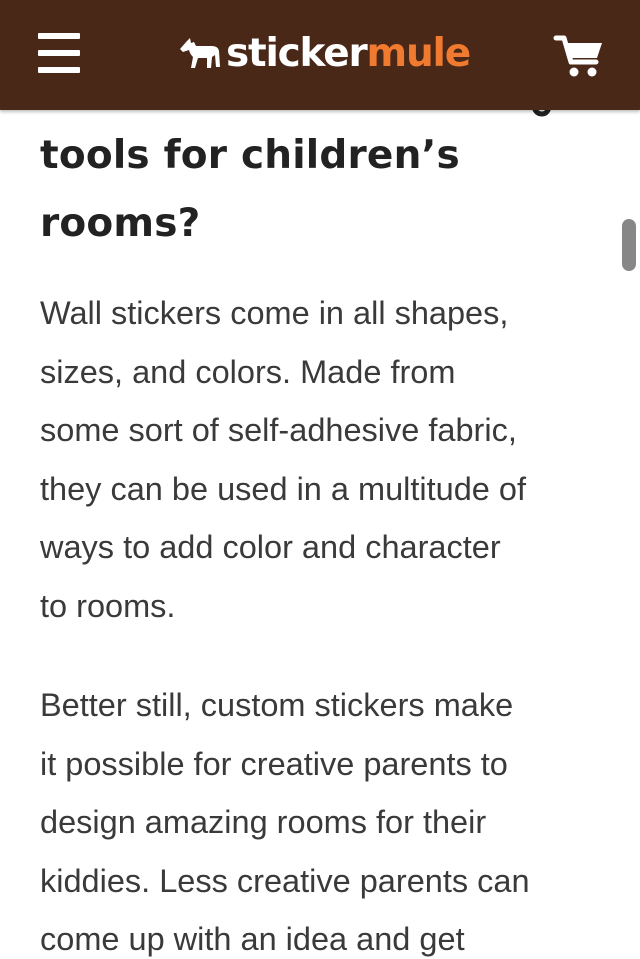 The height and width of the screenshot is (959, 640). Describe the element at coordinates (58, 53) in the screenshot. I see `menu-button` at that location.